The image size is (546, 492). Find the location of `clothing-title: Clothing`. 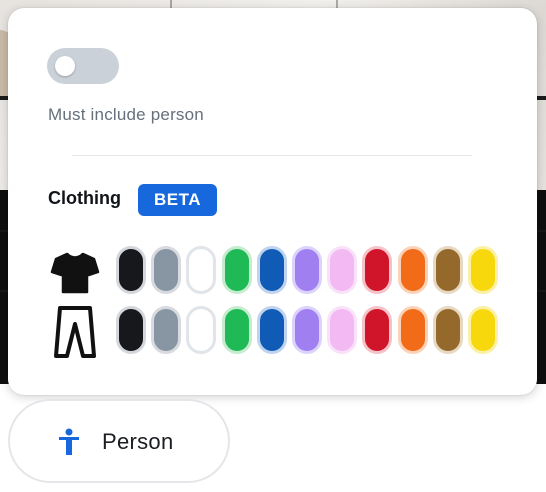

clothing-title: Clothing is located at coordinates (84, 198).